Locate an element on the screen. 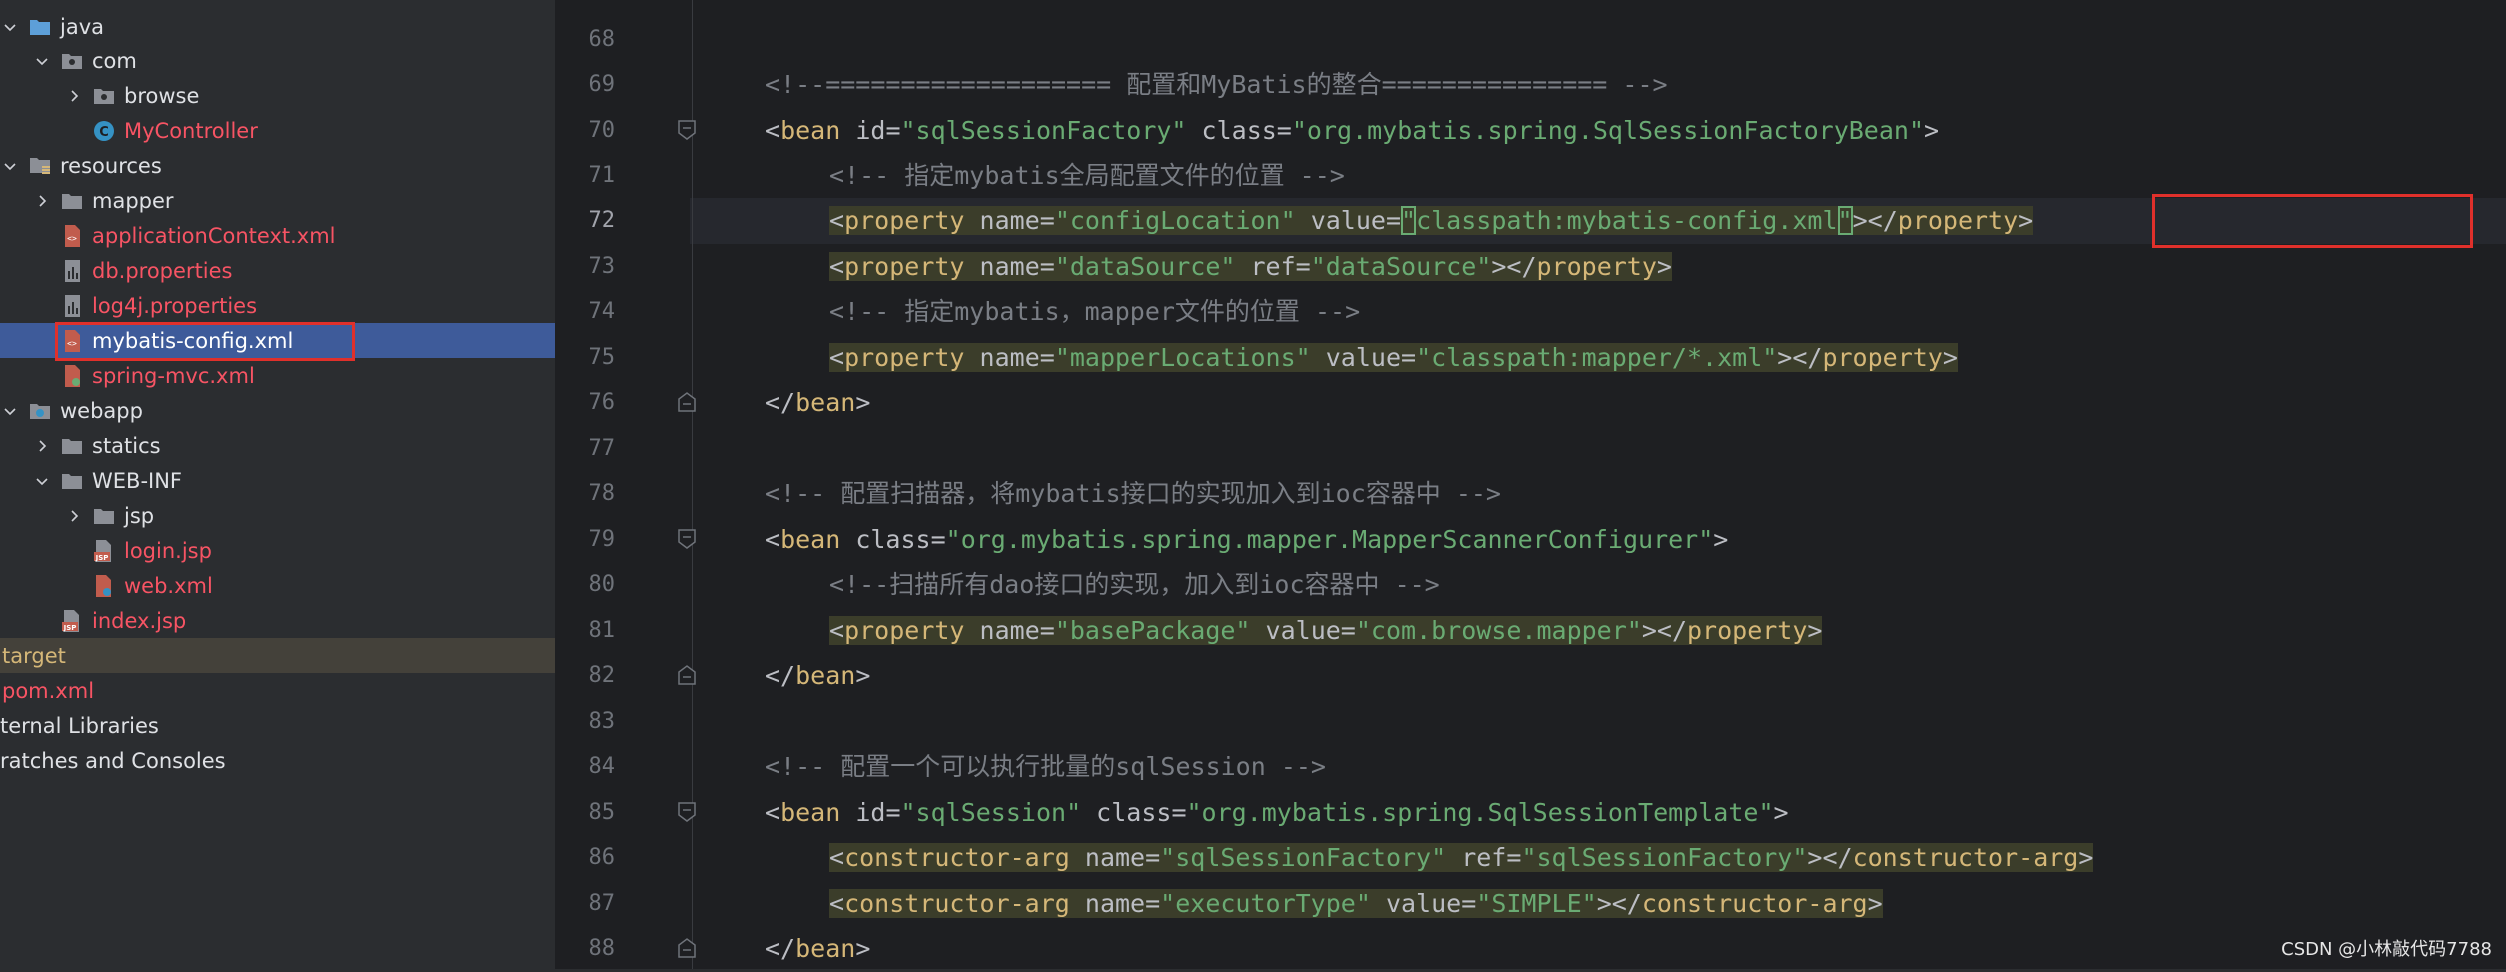  svg-text: JSP is located at coordinates (70, 628).